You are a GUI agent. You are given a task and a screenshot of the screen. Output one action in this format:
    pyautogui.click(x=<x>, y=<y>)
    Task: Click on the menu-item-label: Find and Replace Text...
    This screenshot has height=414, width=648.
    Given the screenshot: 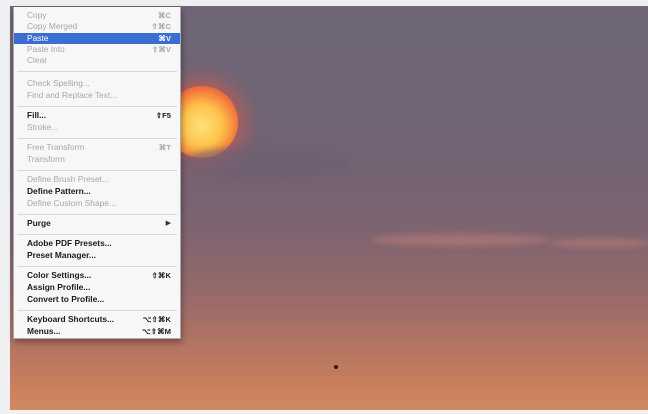 What is the action you would take?
    pyautogui.click(x=72, y=95)
    